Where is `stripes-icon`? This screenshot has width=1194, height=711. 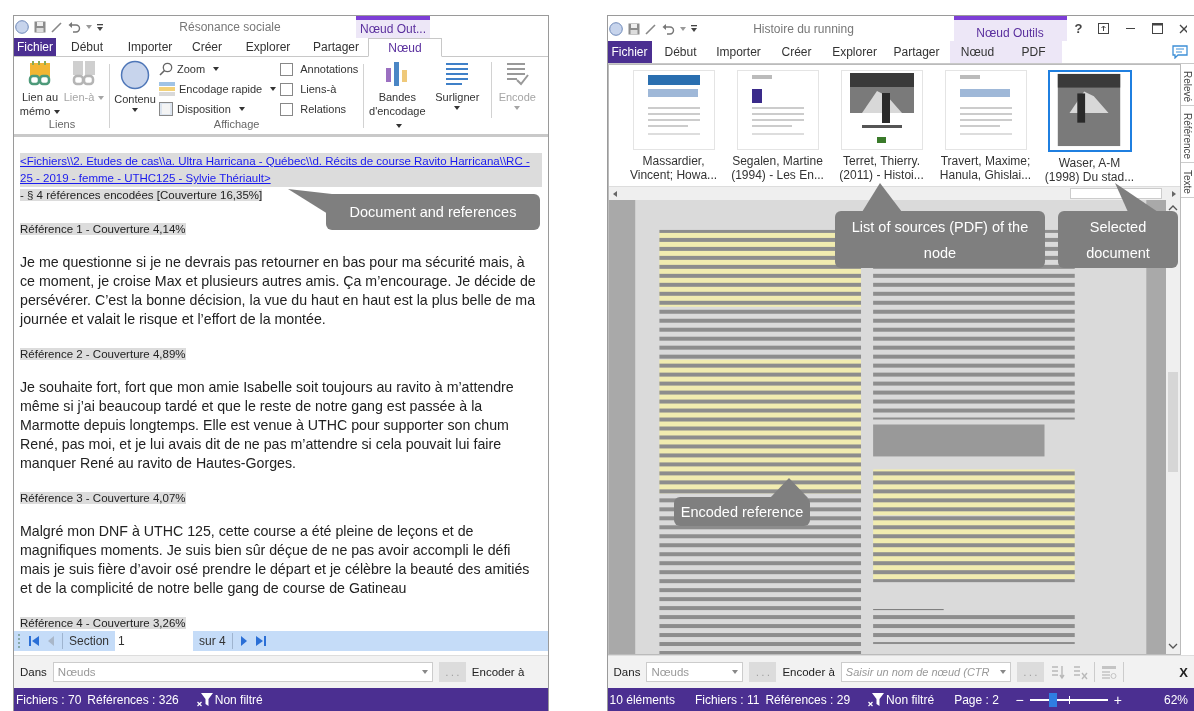
stripes-icon is located at coordinates (167, 89).